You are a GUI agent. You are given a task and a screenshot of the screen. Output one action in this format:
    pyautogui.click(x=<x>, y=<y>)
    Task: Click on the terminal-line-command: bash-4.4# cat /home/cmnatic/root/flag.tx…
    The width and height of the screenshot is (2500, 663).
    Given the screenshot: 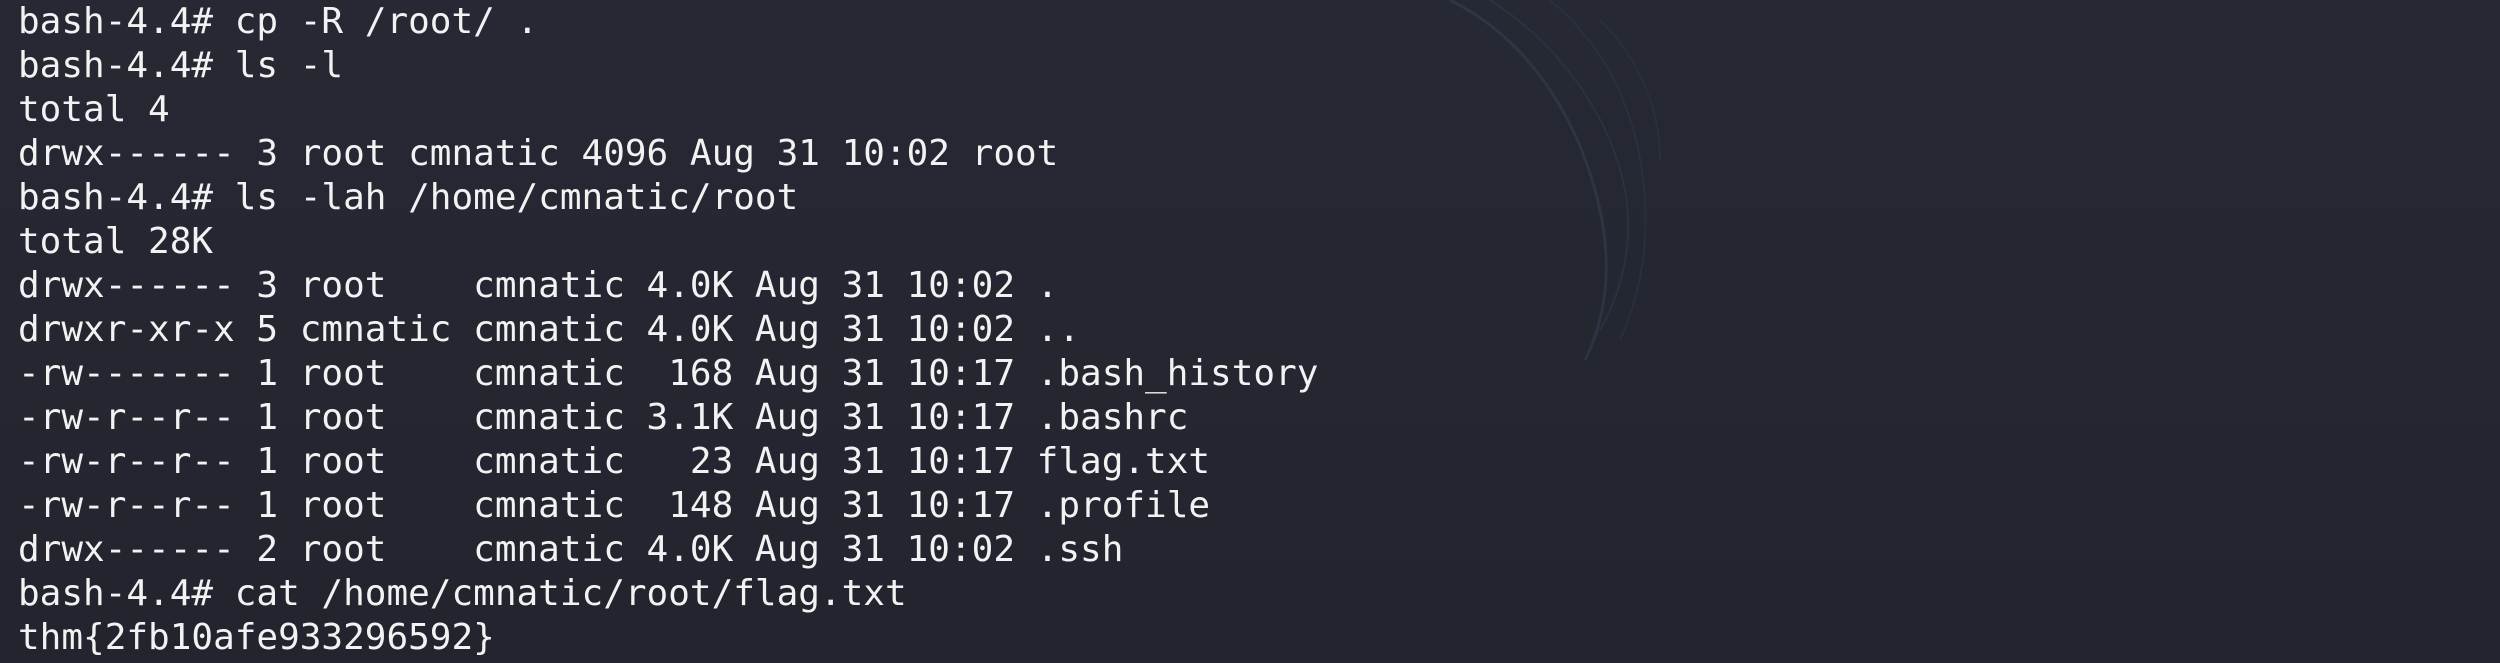 What is the action you would take?
    pyautogui.click(x=462, y=593)
    